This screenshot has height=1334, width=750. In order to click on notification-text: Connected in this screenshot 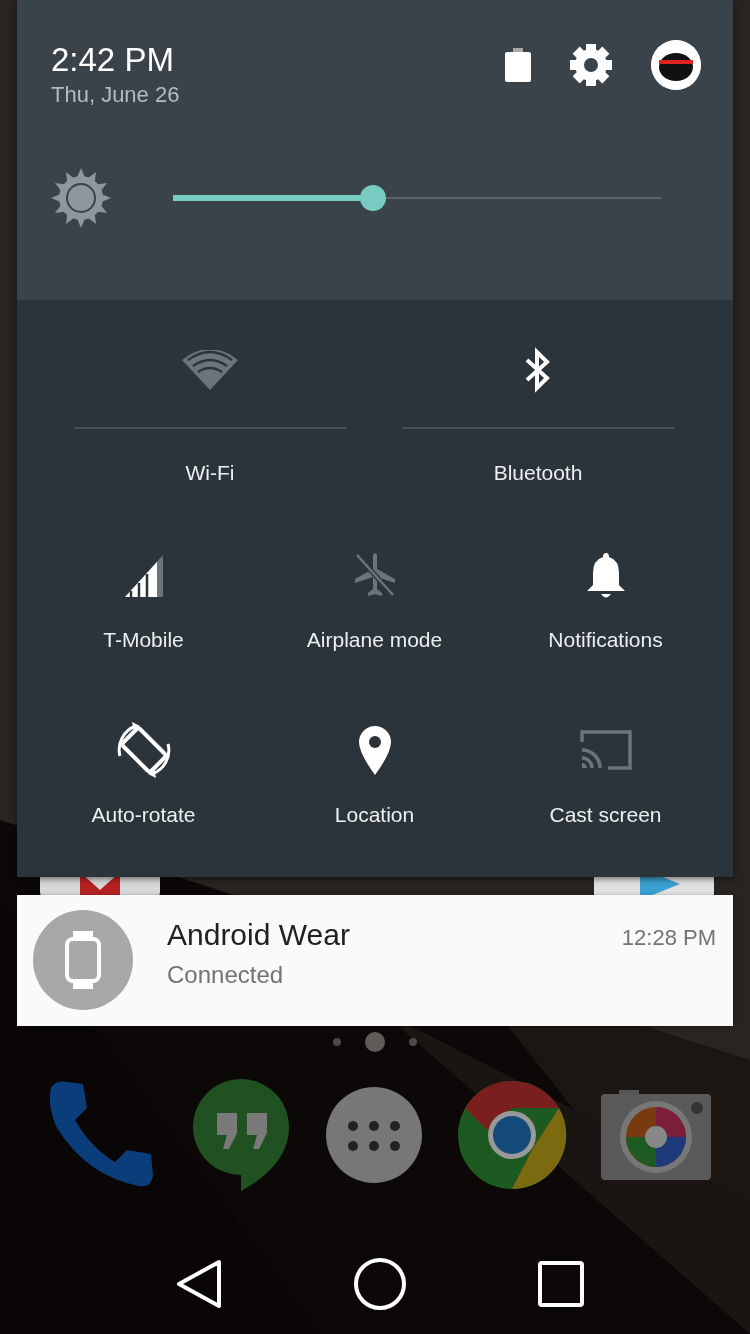, I will do `click(226, 975)`.